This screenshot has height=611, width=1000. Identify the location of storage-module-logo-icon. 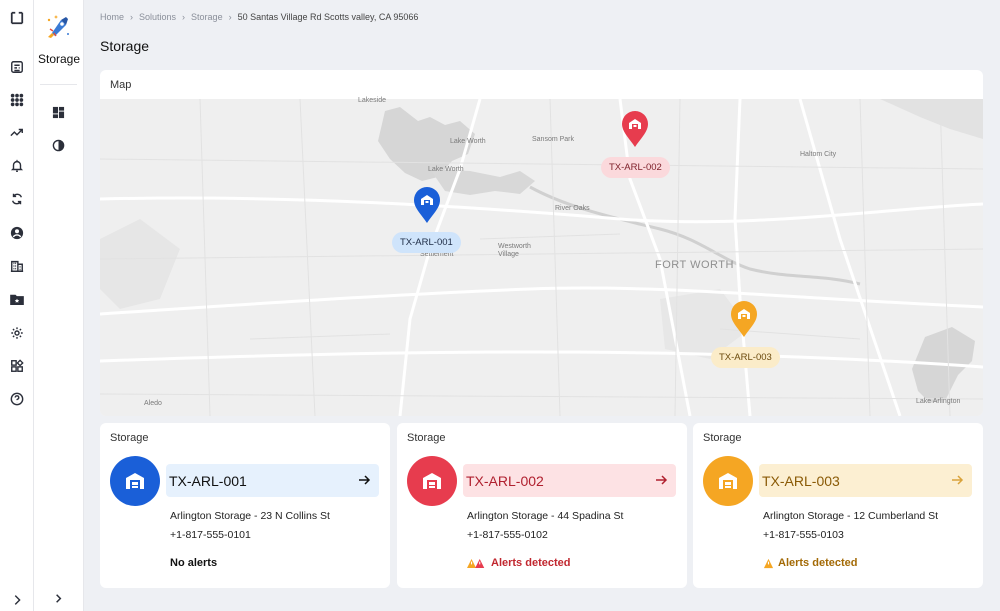
(58, 27).